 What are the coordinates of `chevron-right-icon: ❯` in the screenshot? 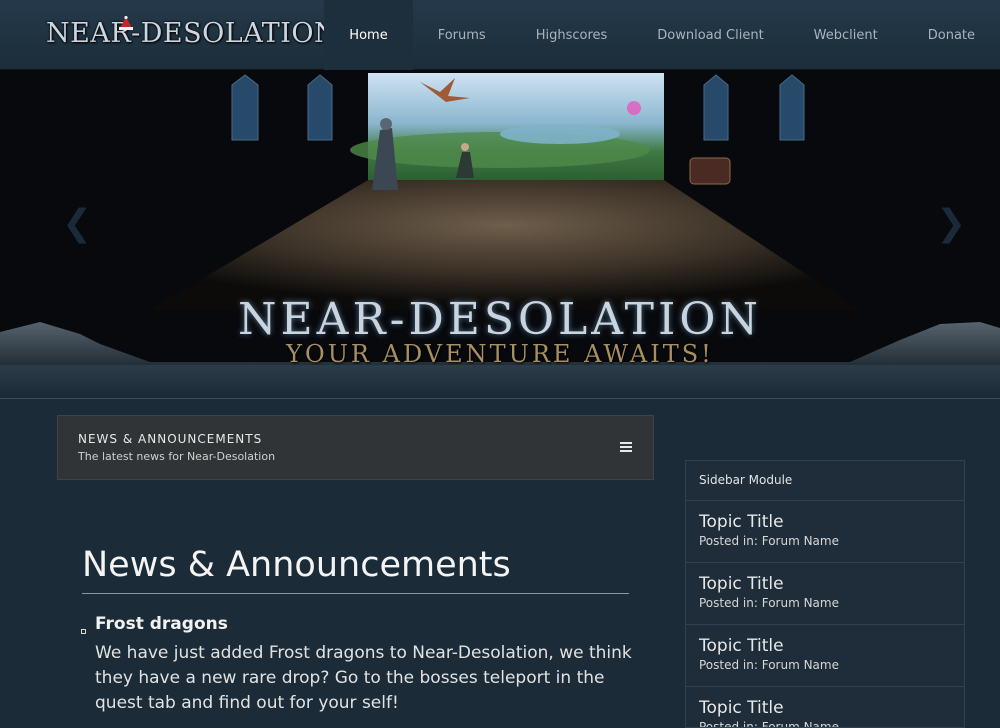 It's located at (951, 224).